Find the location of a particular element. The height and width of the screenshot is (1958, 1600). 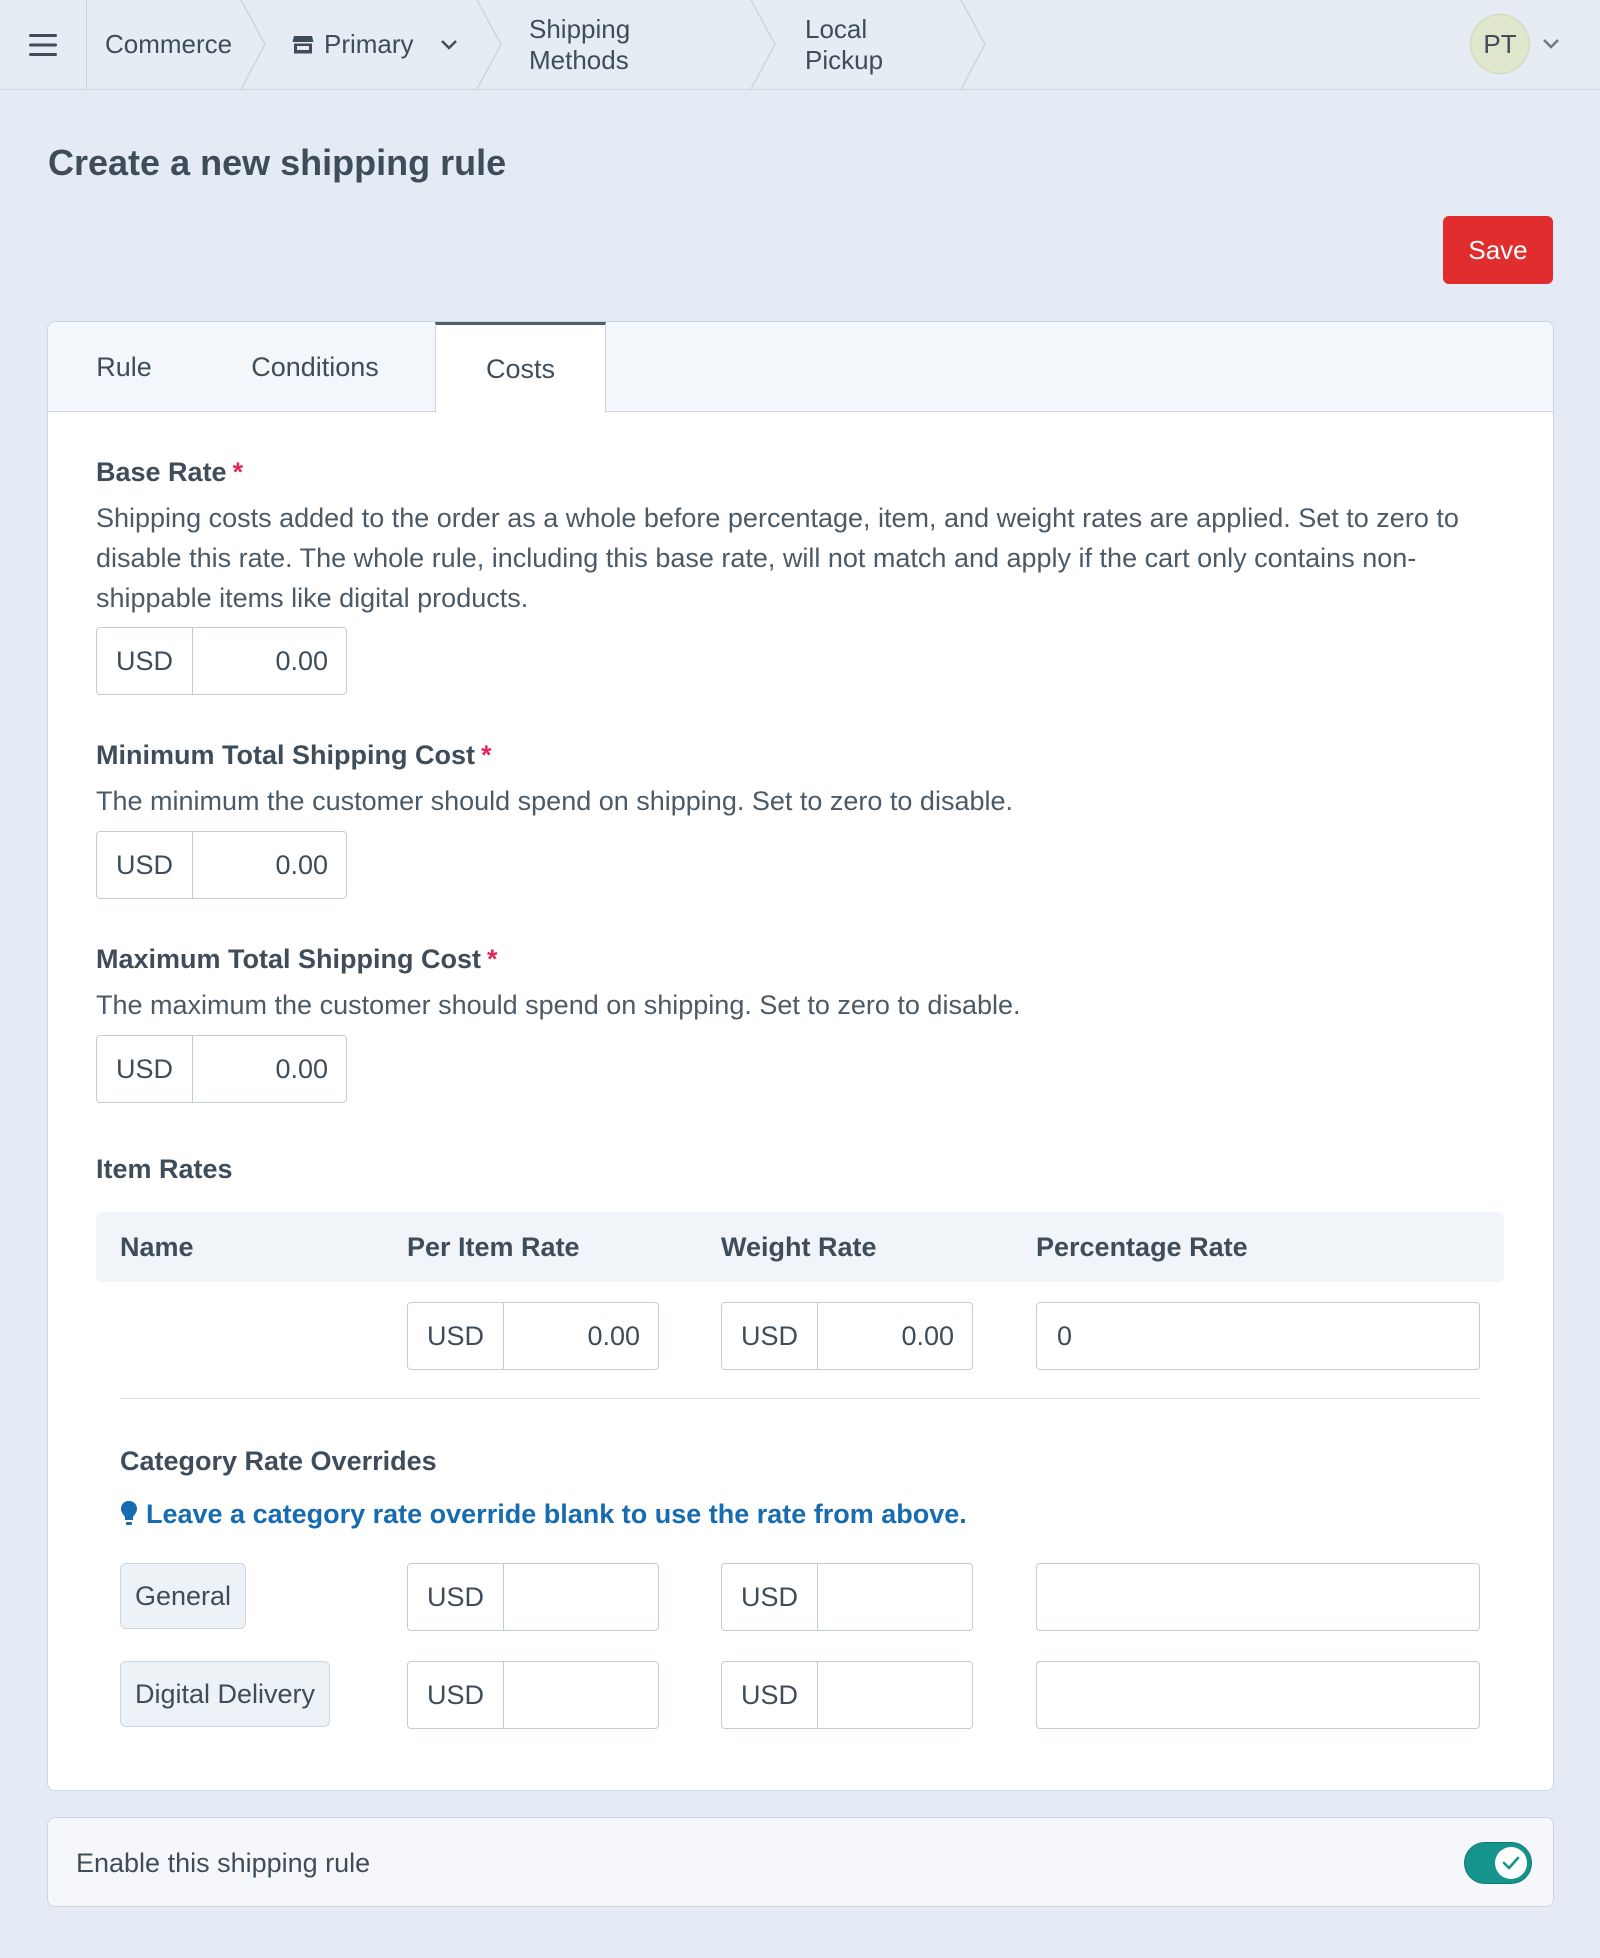

breadcrumb-local-pickup: Local Pickup is located at coordinates (844, 44).